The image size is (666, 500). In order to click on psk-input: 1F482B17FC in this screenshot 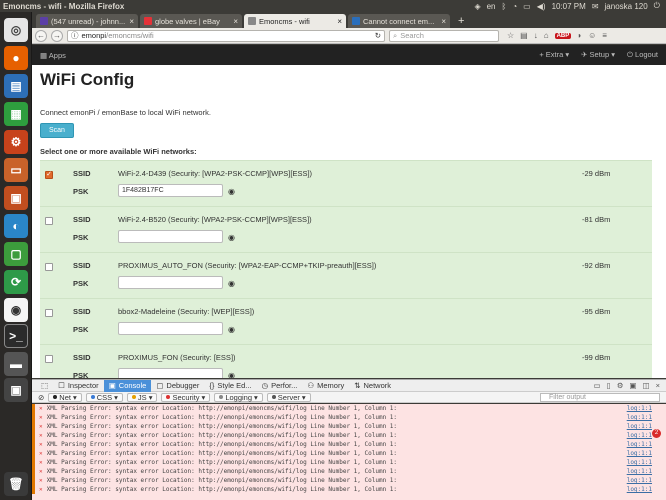, I will do `click(170, 190)`.